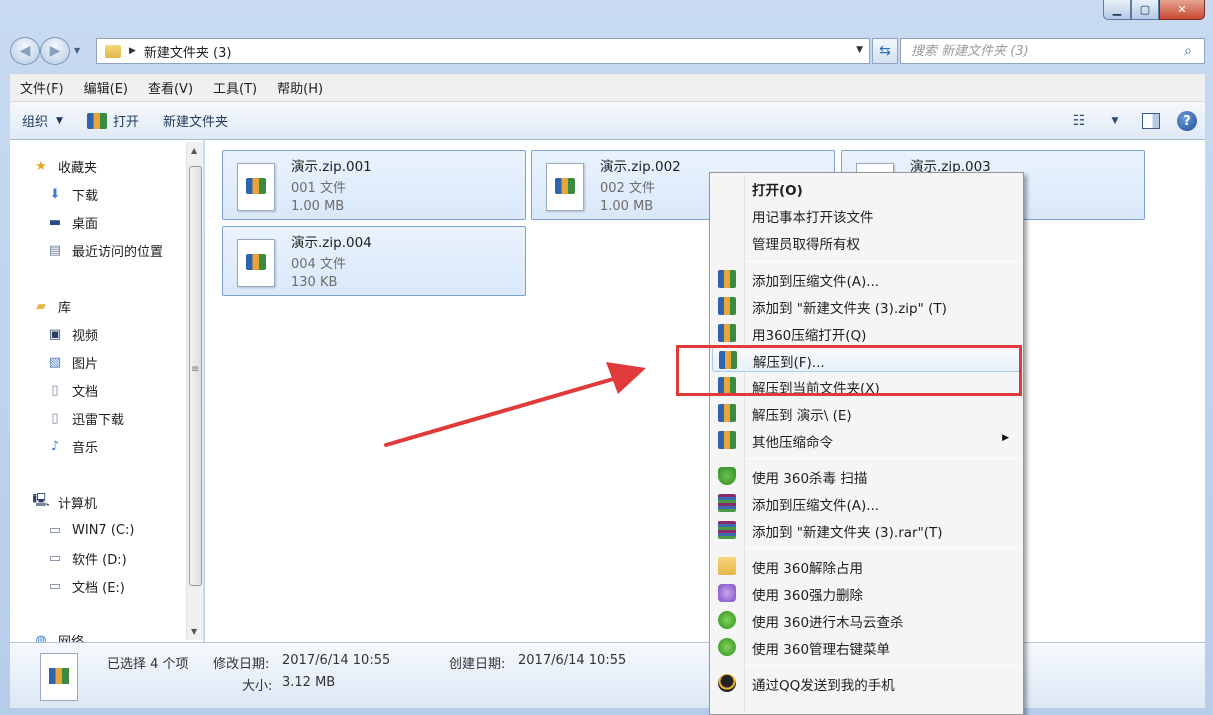  What do you see at coordinates (106, 87) in the screenshot?
I see `menu-edit: 编辑(E)` at bounding box center [106, 87].